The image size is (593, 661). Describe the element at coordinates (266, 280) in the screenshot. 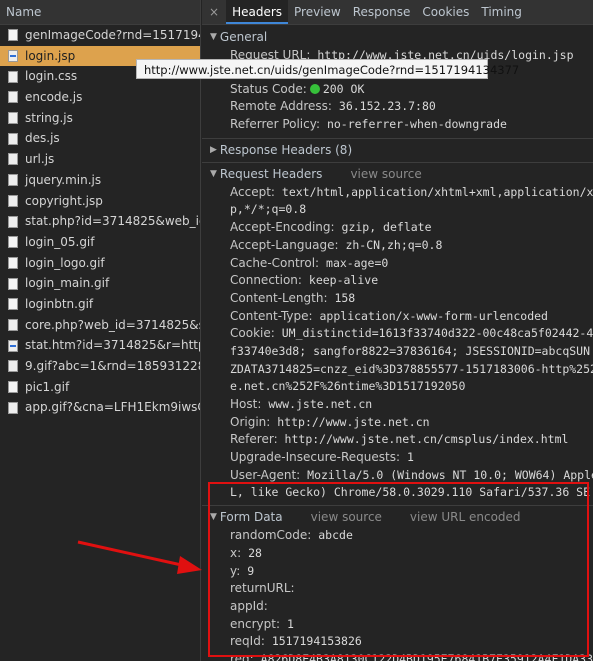

I see `header-key: Connection:` at that location.